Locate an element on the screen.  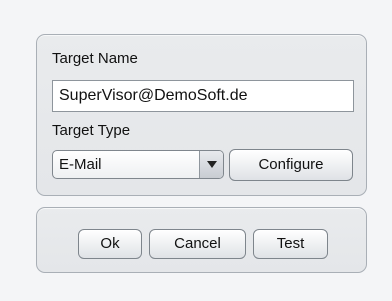
ok-button: Ok is located at coordinates (110, 244).